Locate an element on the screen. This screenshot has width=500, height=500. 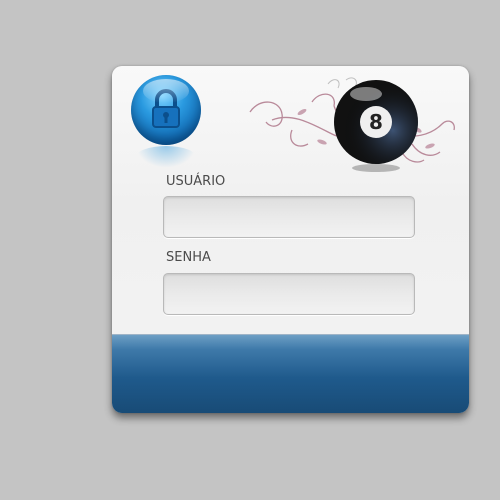
padlock-icon is located at coordinates (166, 110).